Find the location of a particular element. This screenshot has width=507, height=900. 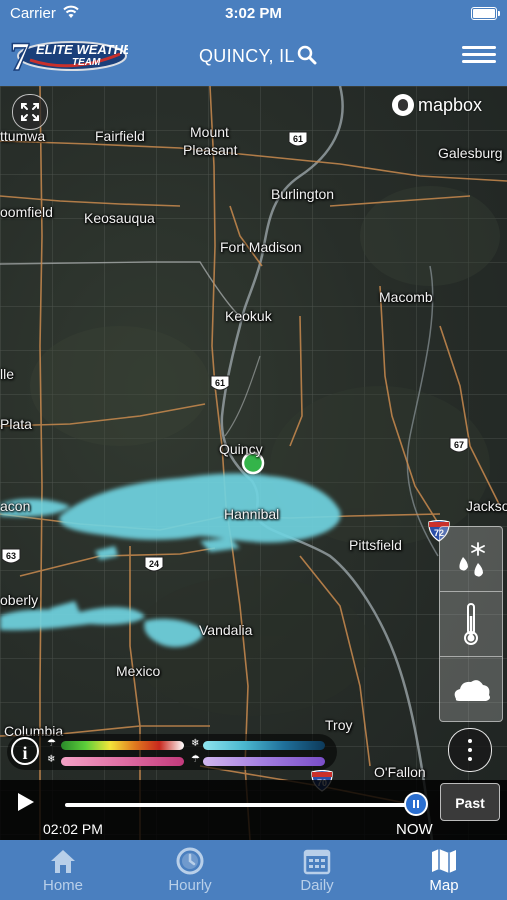

city-label: Pittsfield is located at coordinates (375, 545).